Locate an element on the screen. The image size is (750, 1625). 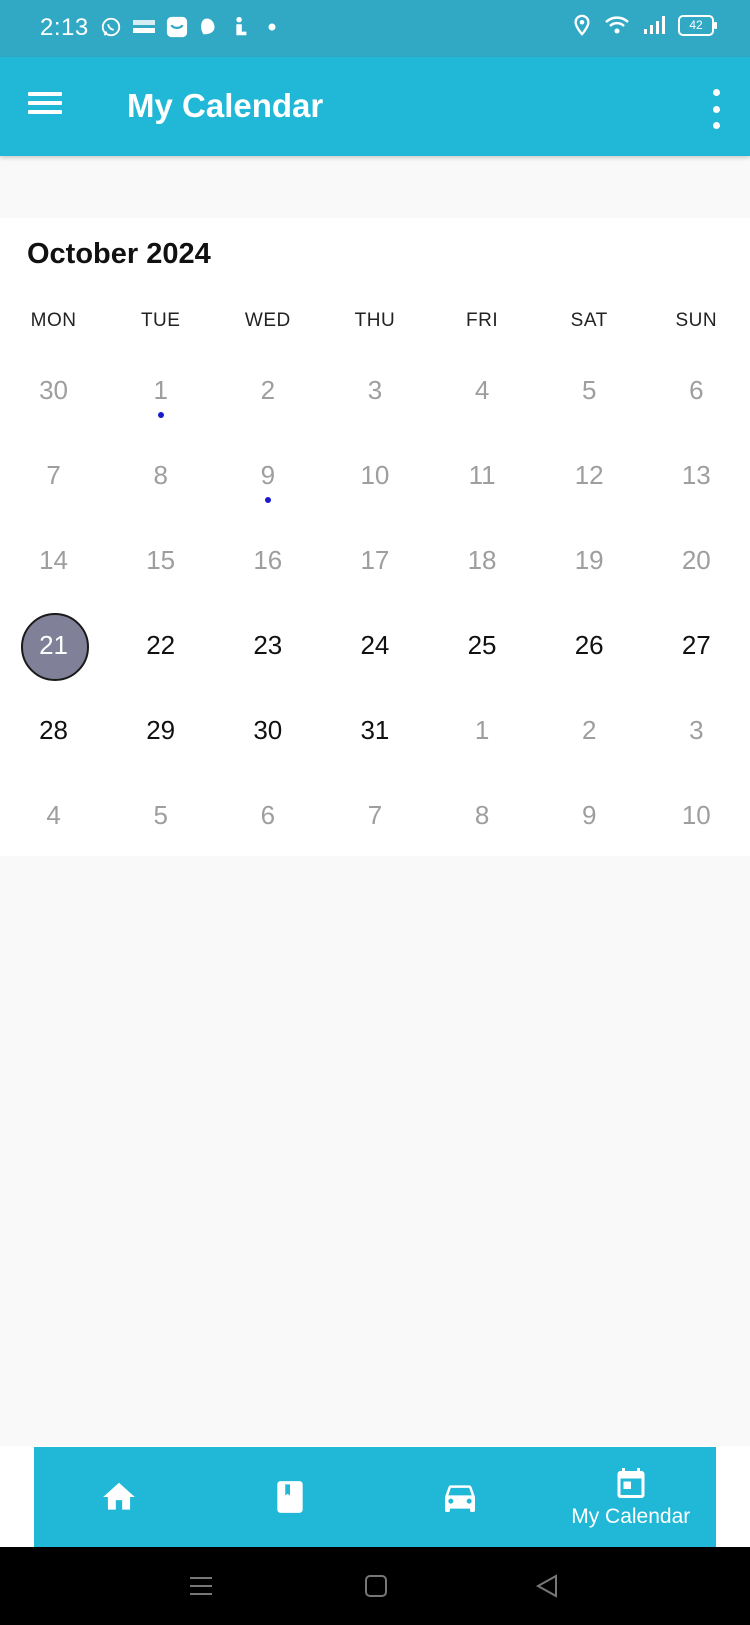
day-number: 19 is located at coordinates (589, 560).